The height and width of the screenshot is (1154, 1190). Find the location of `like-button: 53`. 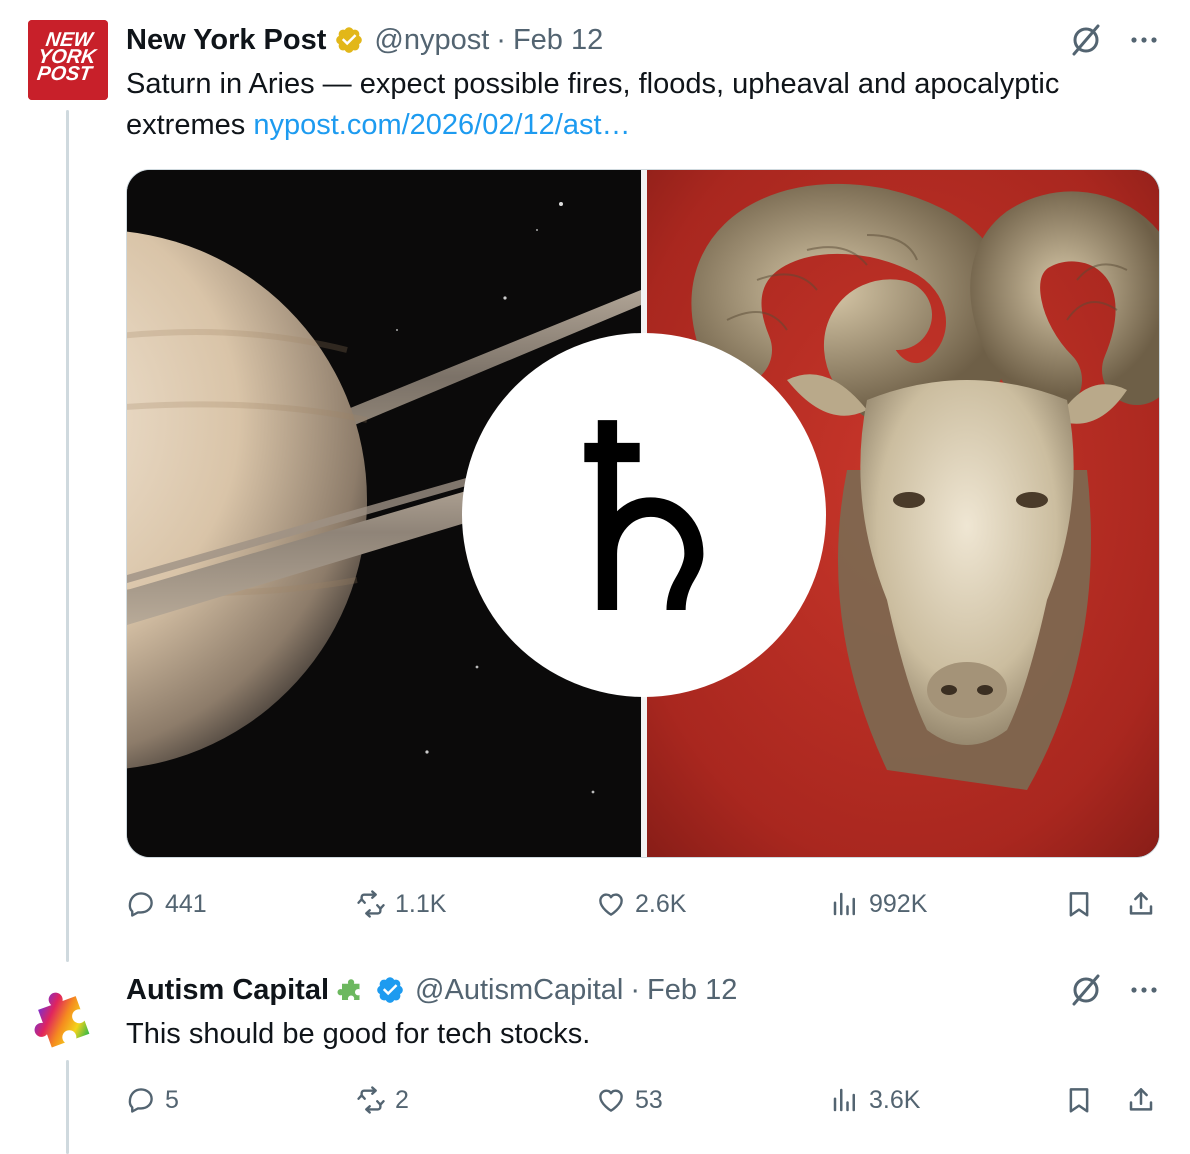

like-button: 53 is located at coordinates (629, 1100).